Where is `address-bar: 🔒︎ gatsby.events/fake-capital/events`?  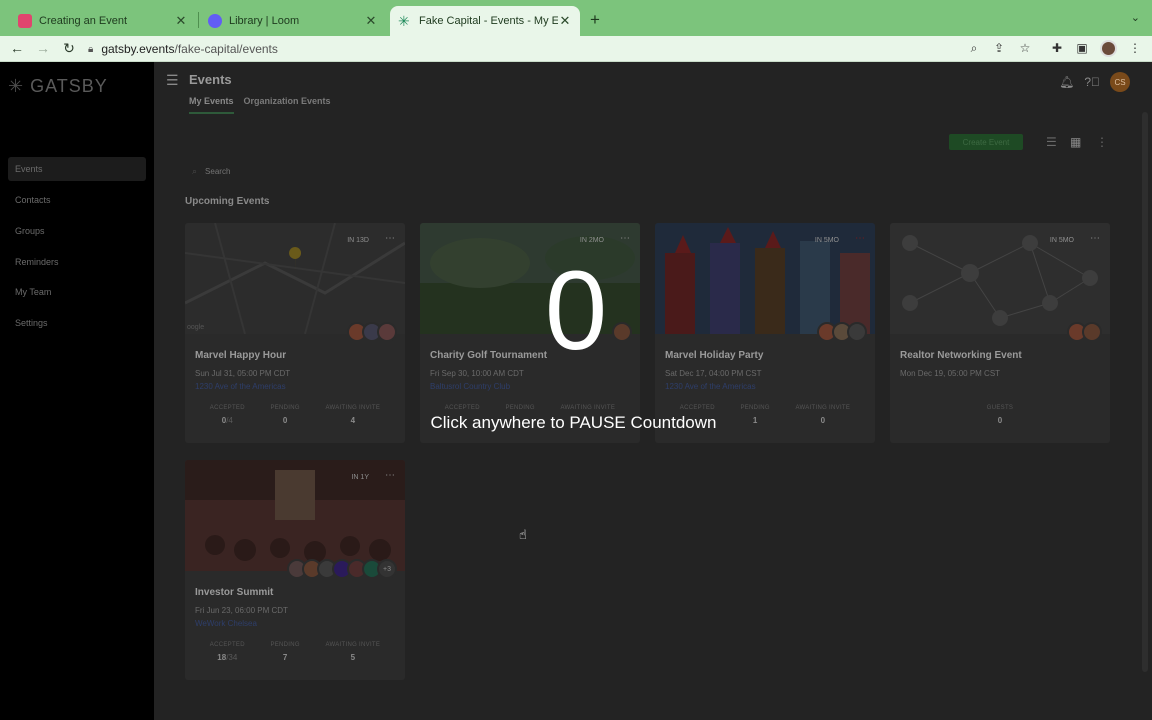
address-bar: 🔒︎ gatsby.events/fake-capital/events is located at coordinates (563, 49).